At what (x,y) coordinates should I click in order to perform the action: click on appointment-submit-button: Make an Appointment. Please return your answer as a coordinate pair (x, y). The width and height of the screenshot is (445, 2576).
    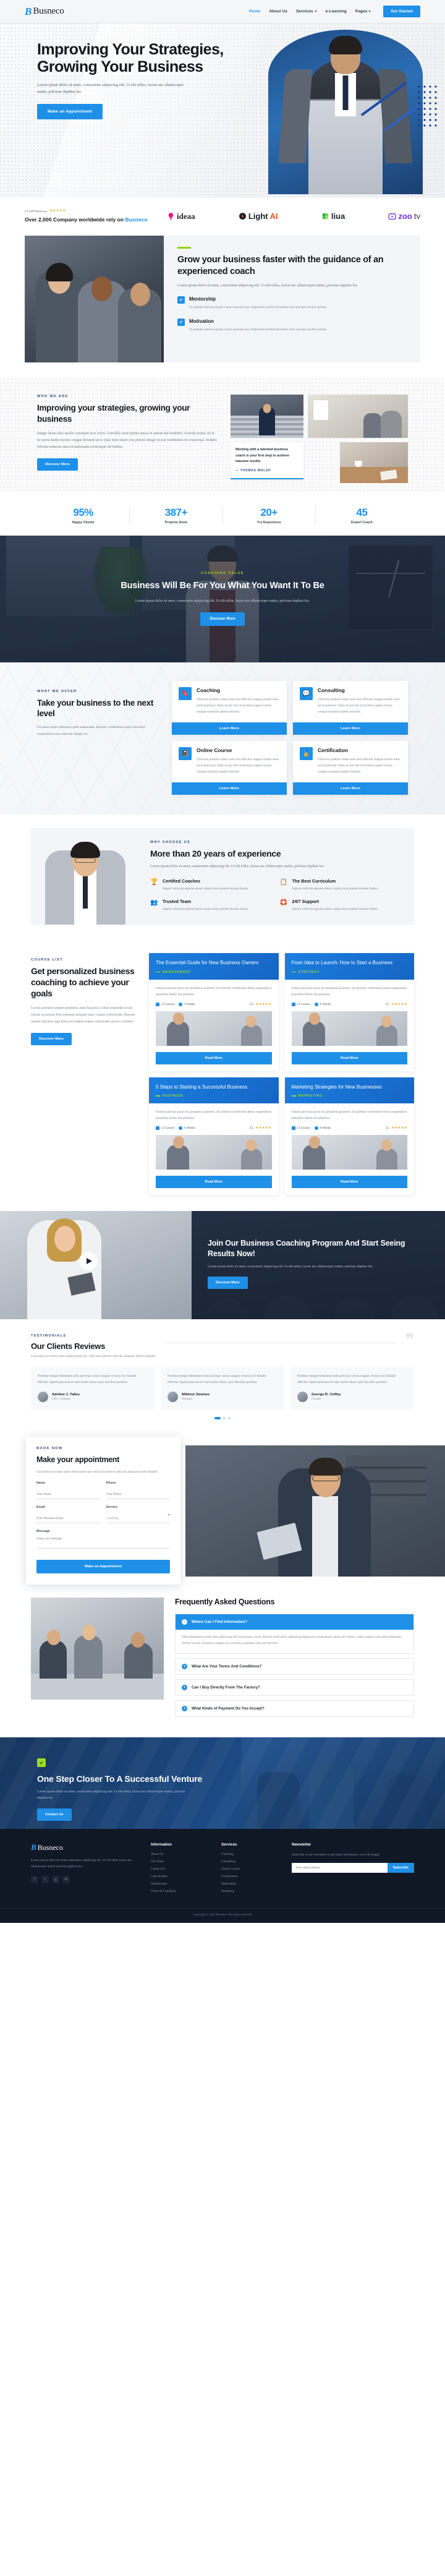
    Looking at the image, I should click on (103, 1567).